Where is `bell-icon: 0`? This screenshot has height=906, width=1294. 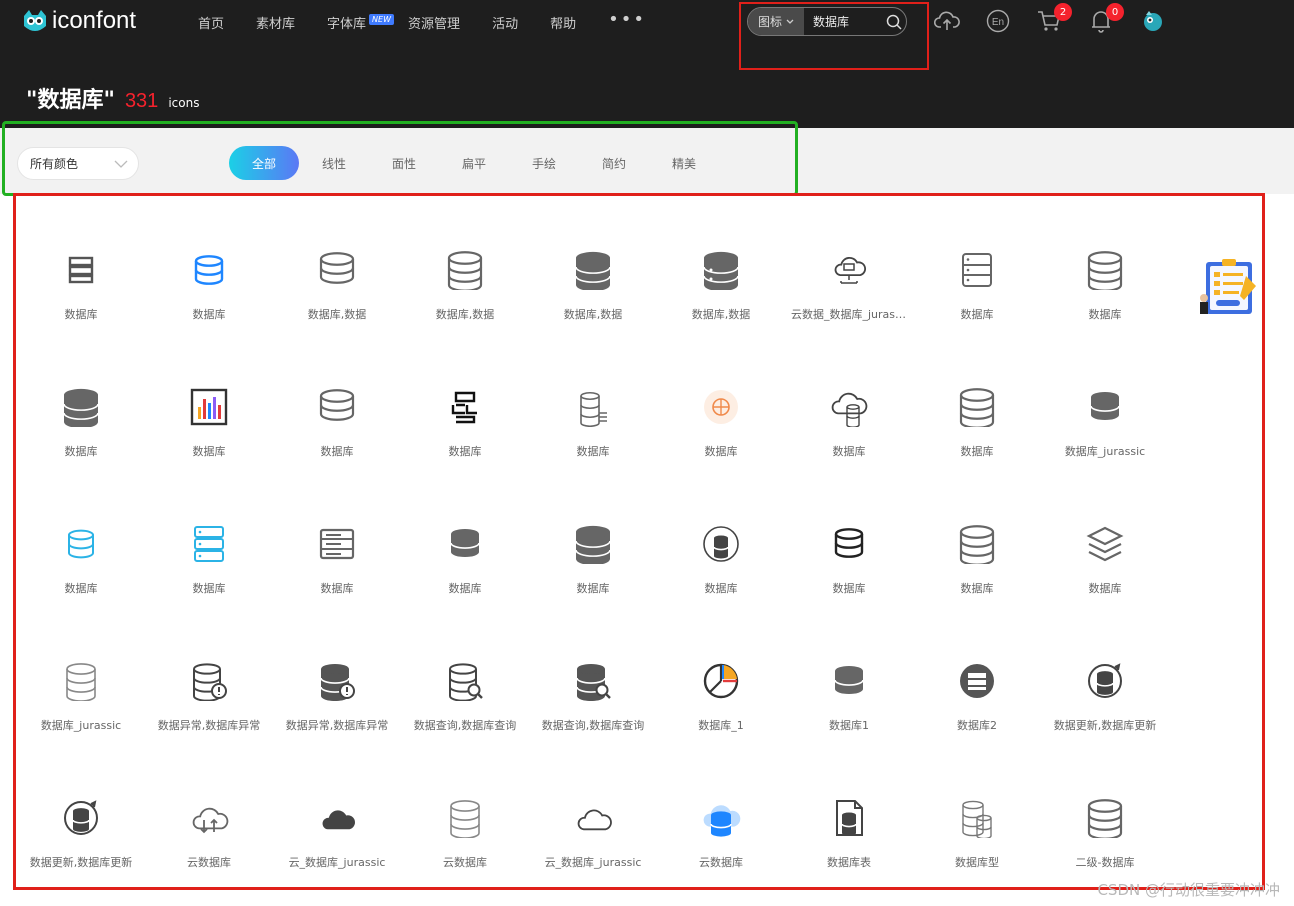 bell-icon: 0 is located at coordinates (1106, 18).